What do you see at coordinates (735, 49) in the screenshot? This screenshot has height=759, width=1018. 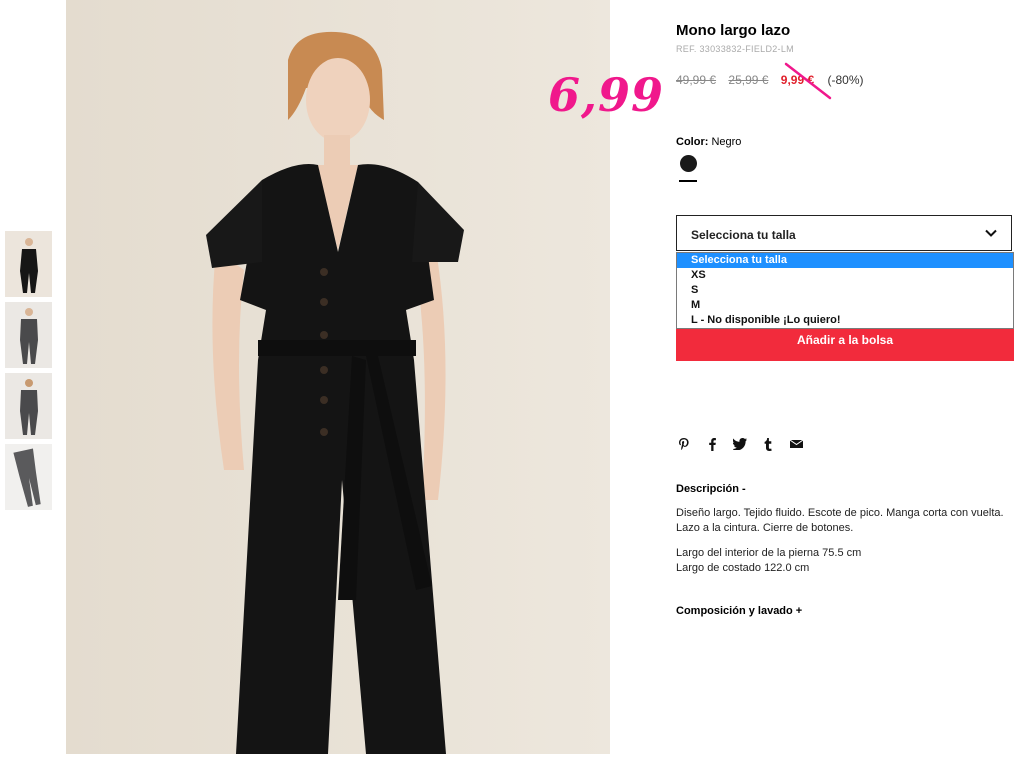 I see `product-reference: REF. 33033832-FIELD2-LM` at bounding box center [735, 49].